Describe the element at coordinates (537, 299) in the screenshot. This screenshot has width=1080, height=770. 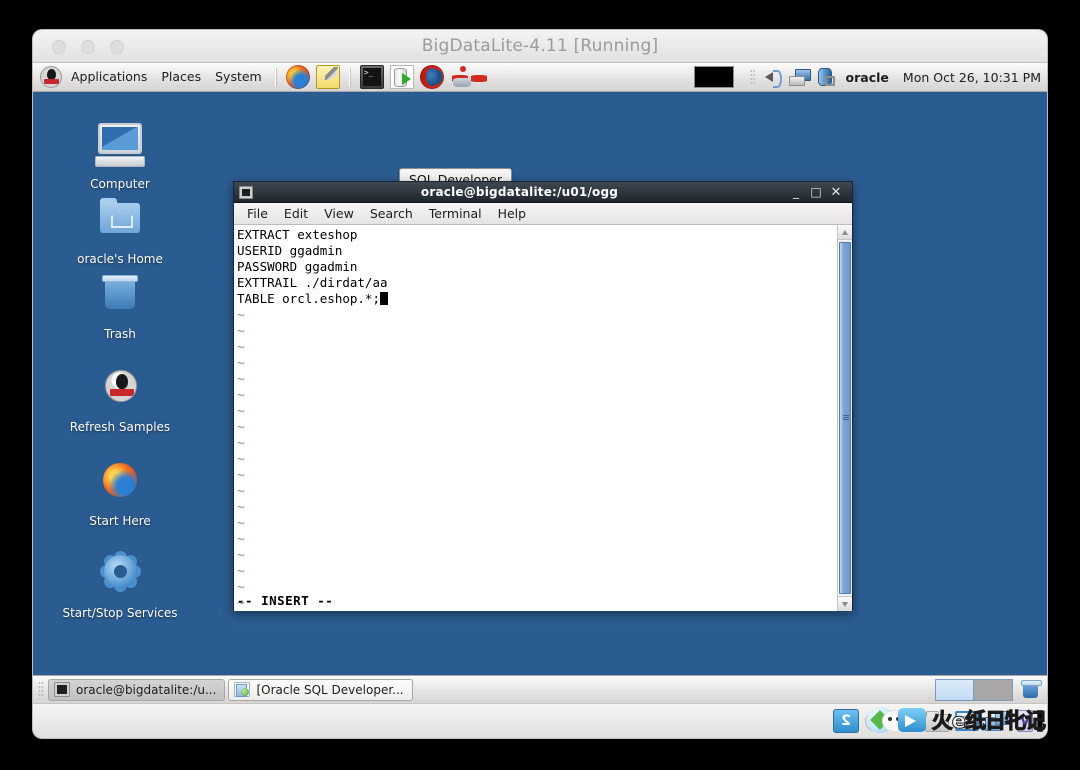
I see `vim-line-with-cursor: TABLE orcl.eshop.*;` at that location.